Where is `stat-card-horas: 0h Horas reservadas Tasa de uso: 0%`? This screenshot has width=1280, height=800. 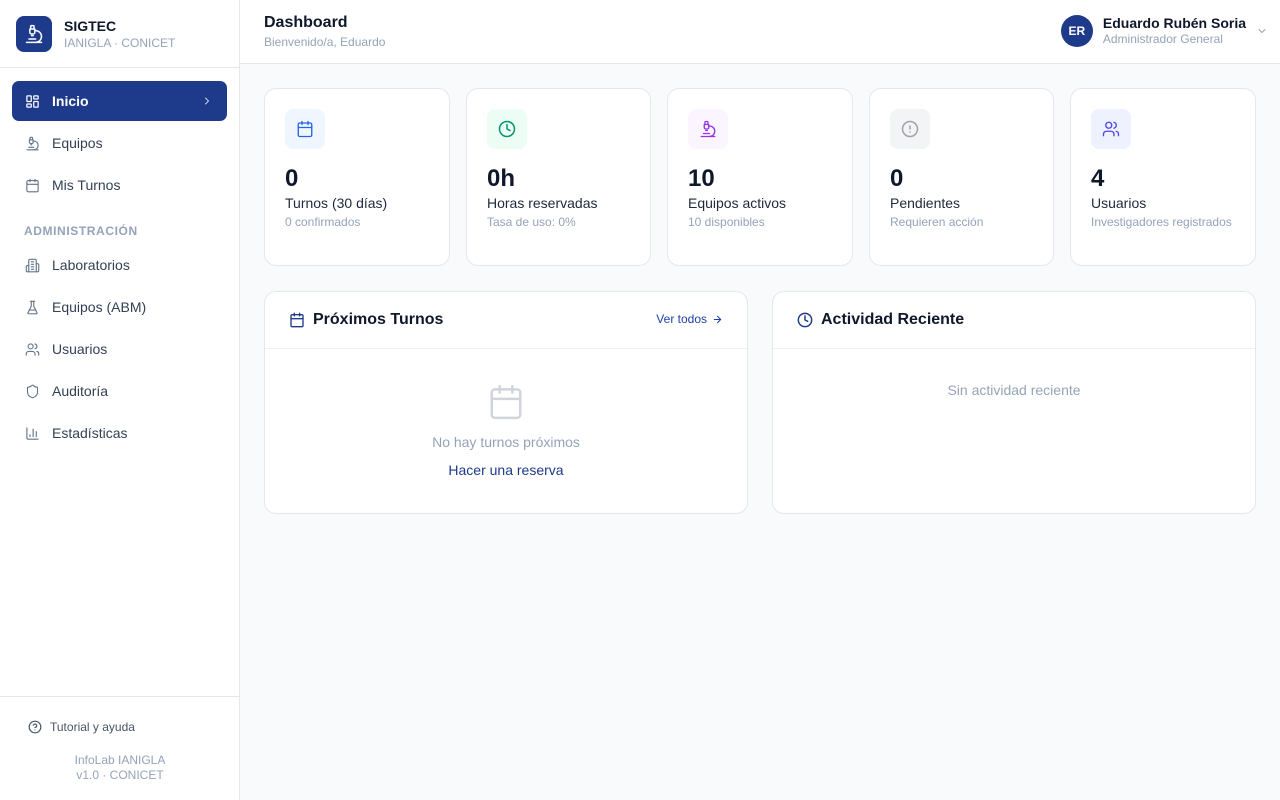
stat-card-horas: 0h Horas reservadas Tasa de uso: 0% is located at coordinates (558, 177).